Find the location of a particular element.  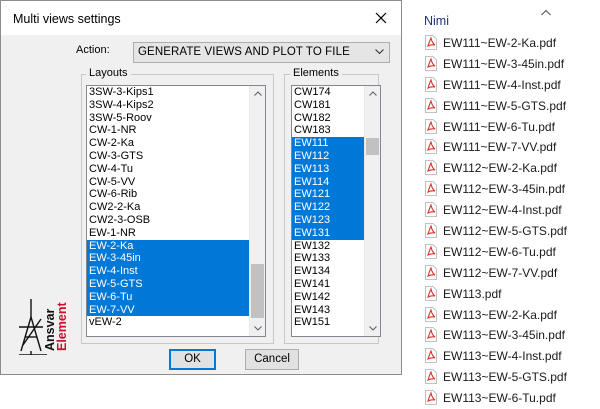

cancel-button: Cancel is located at coordinates (272, 359).